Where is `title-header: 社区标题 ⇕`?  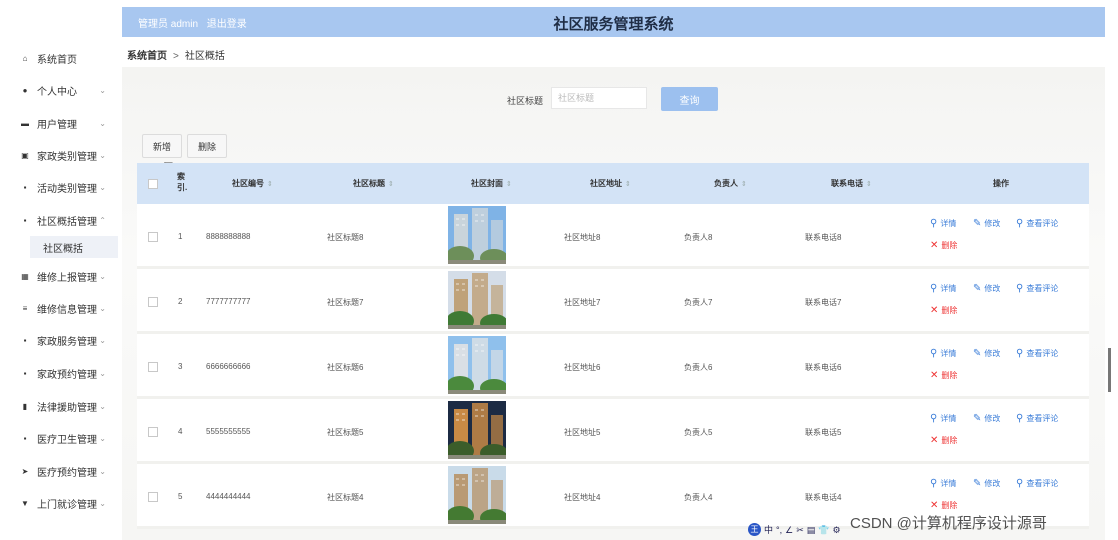
title-header: 社区标题 ⇕ is located at coordinates (373, 183).